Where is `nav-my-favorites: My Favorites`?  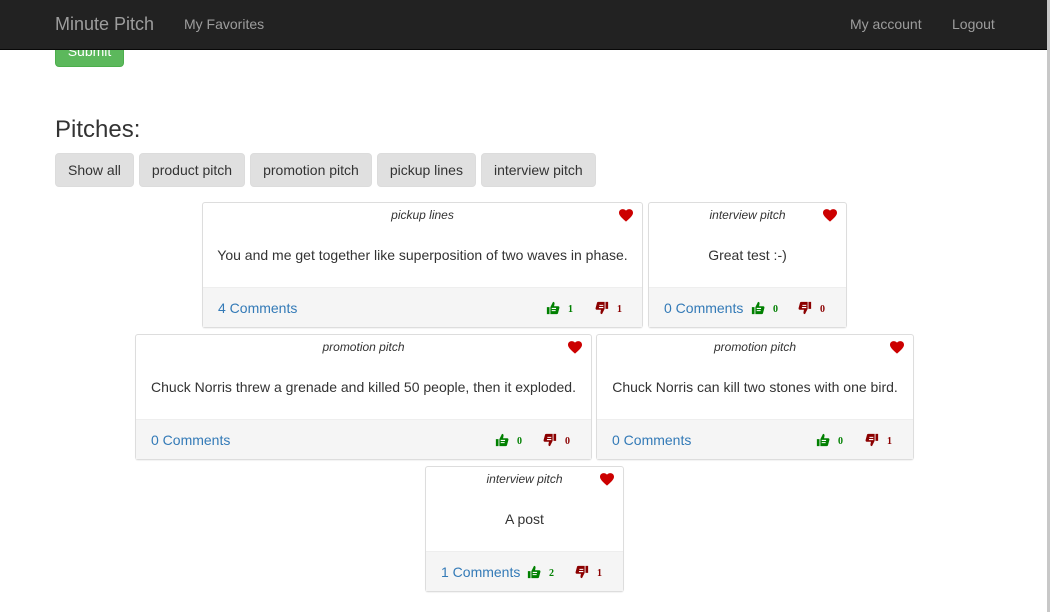 nav-my-favorites: My Favorites is located at coordinates (224, 24).